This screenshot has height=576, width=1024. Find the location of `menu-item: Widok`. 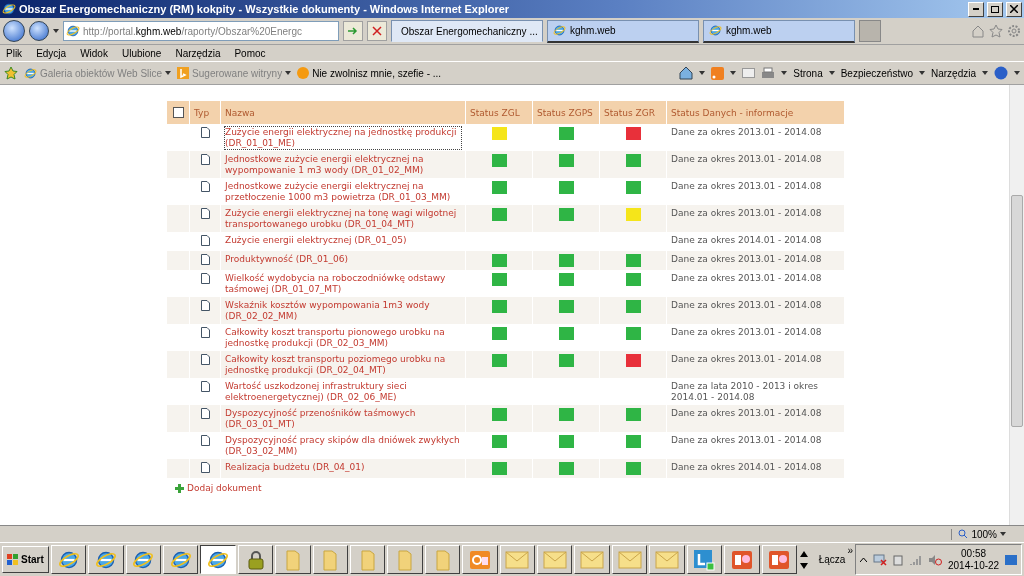

menu-item: Widok is located at coordinates (94, 53).